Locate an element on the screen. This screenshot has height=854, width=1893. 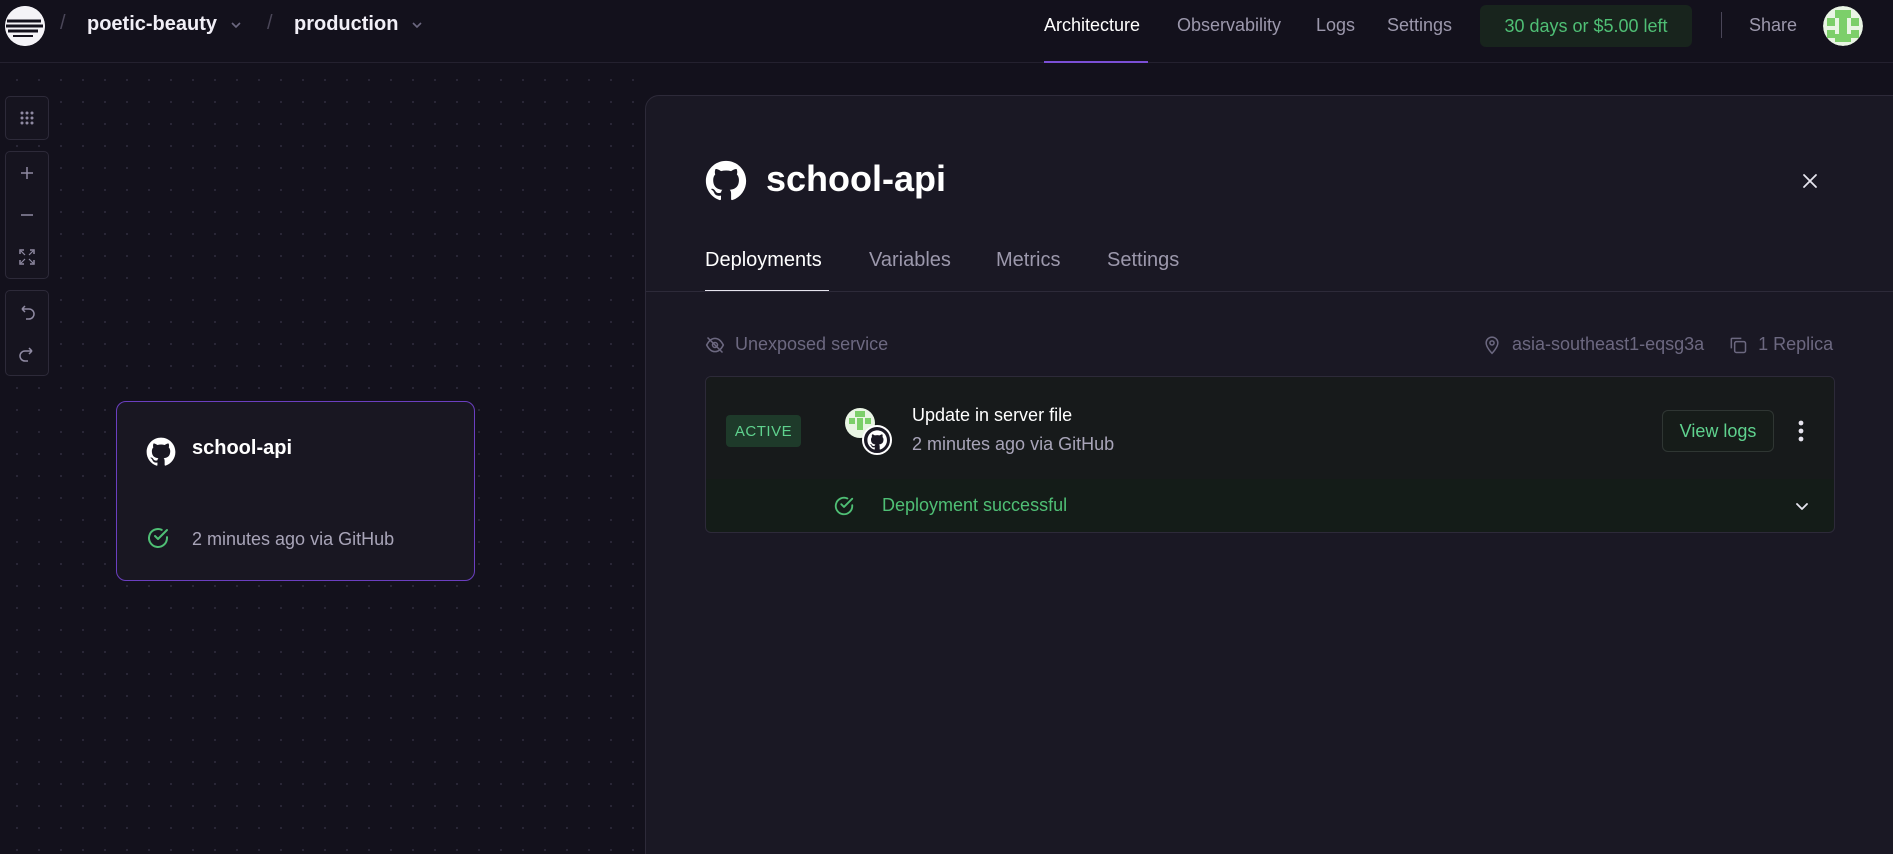
copy-replica-icon is located at coordinates (1738, 345).